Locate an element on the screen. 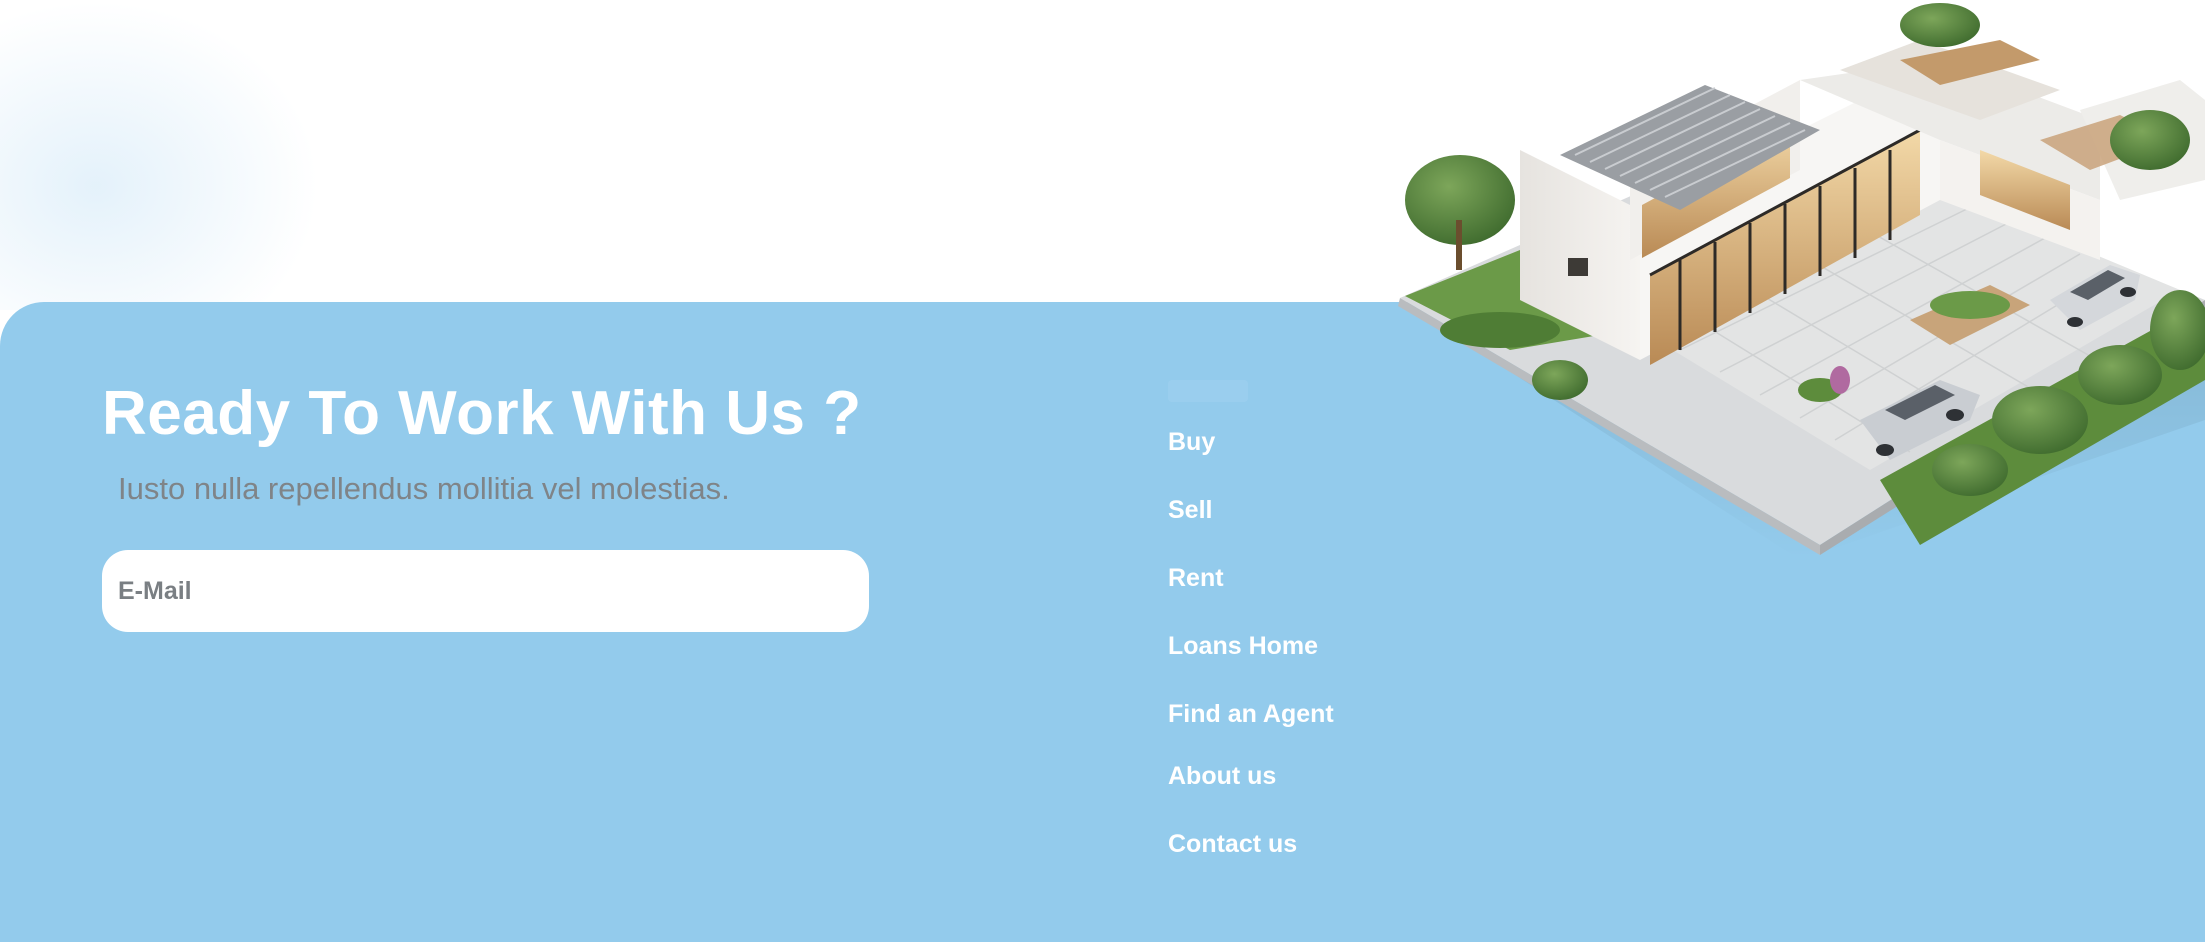 The height and width of the screenshot is (942, 2205). email-input is located at coordinates (485, 591).